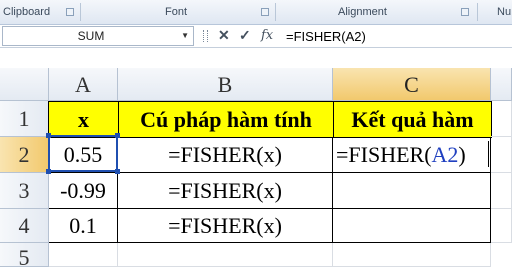  Describe the element at coordinates (412, 226) in the screenshot. I see `cell-c4` at that location.